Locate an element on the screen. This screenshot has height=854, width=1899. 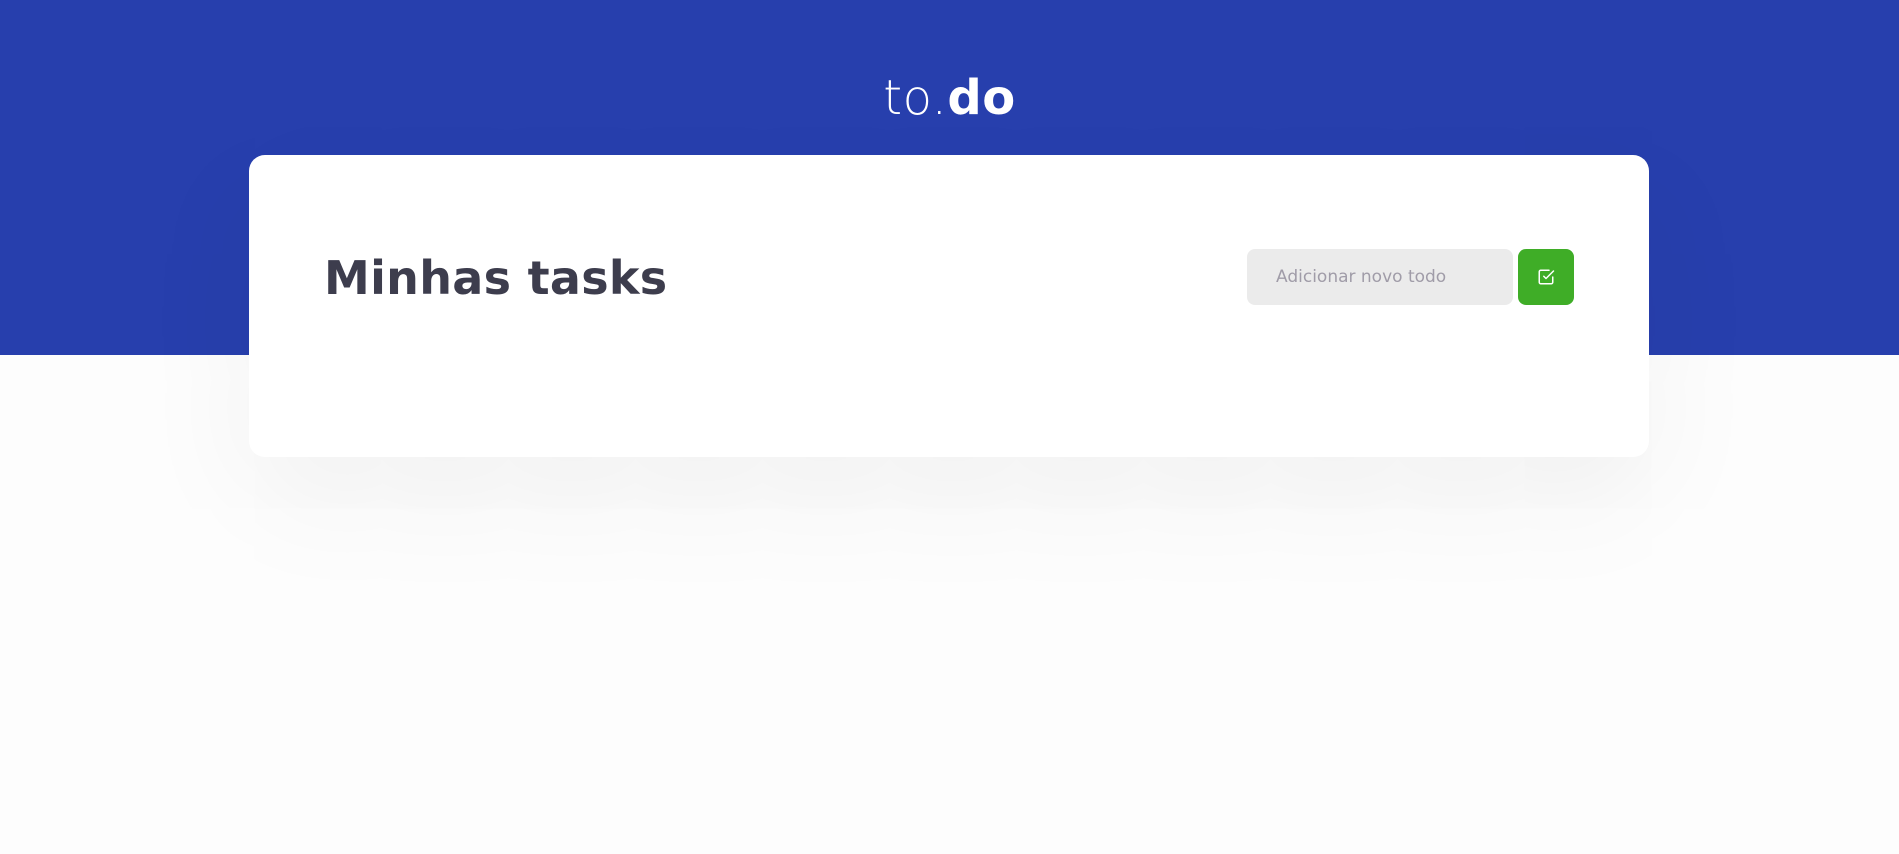
logo-prefix: to. is located at coordinates (915, 98).